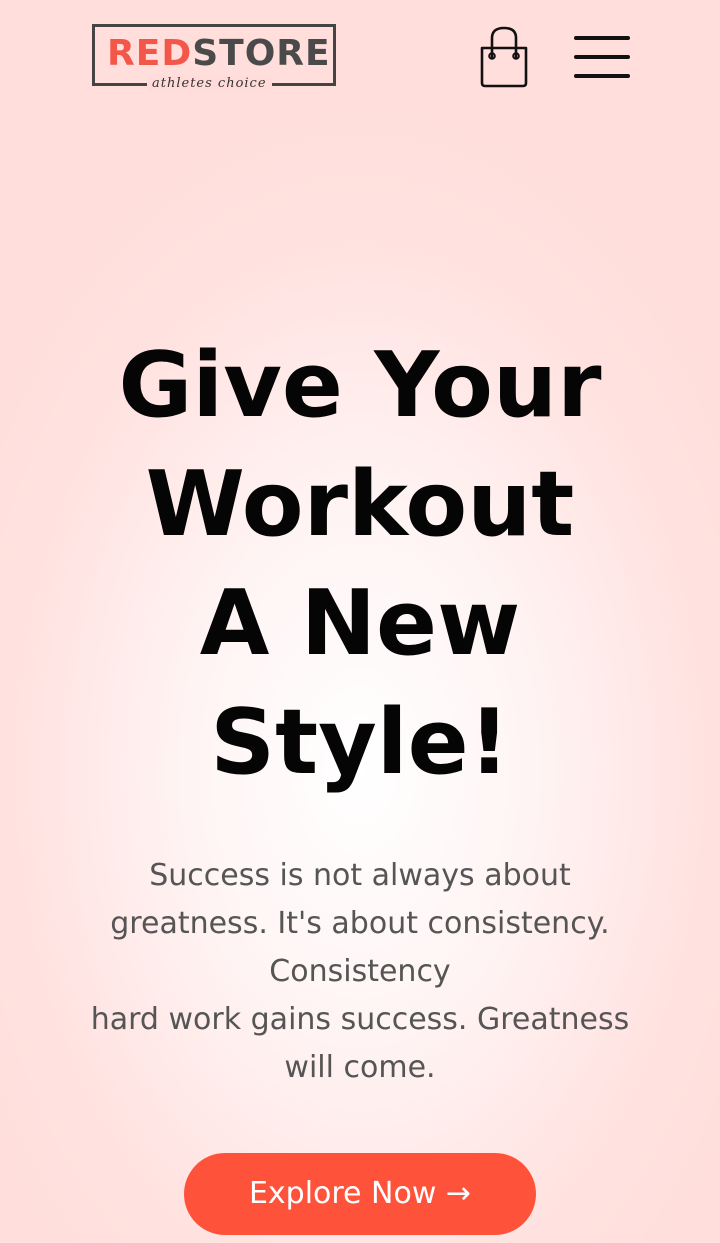 The width and height of the screenshot is (720, 1243). Describe the element at coordinates (360, 504) in the screenshot. I see `hero-title-line: Workout` at that location.